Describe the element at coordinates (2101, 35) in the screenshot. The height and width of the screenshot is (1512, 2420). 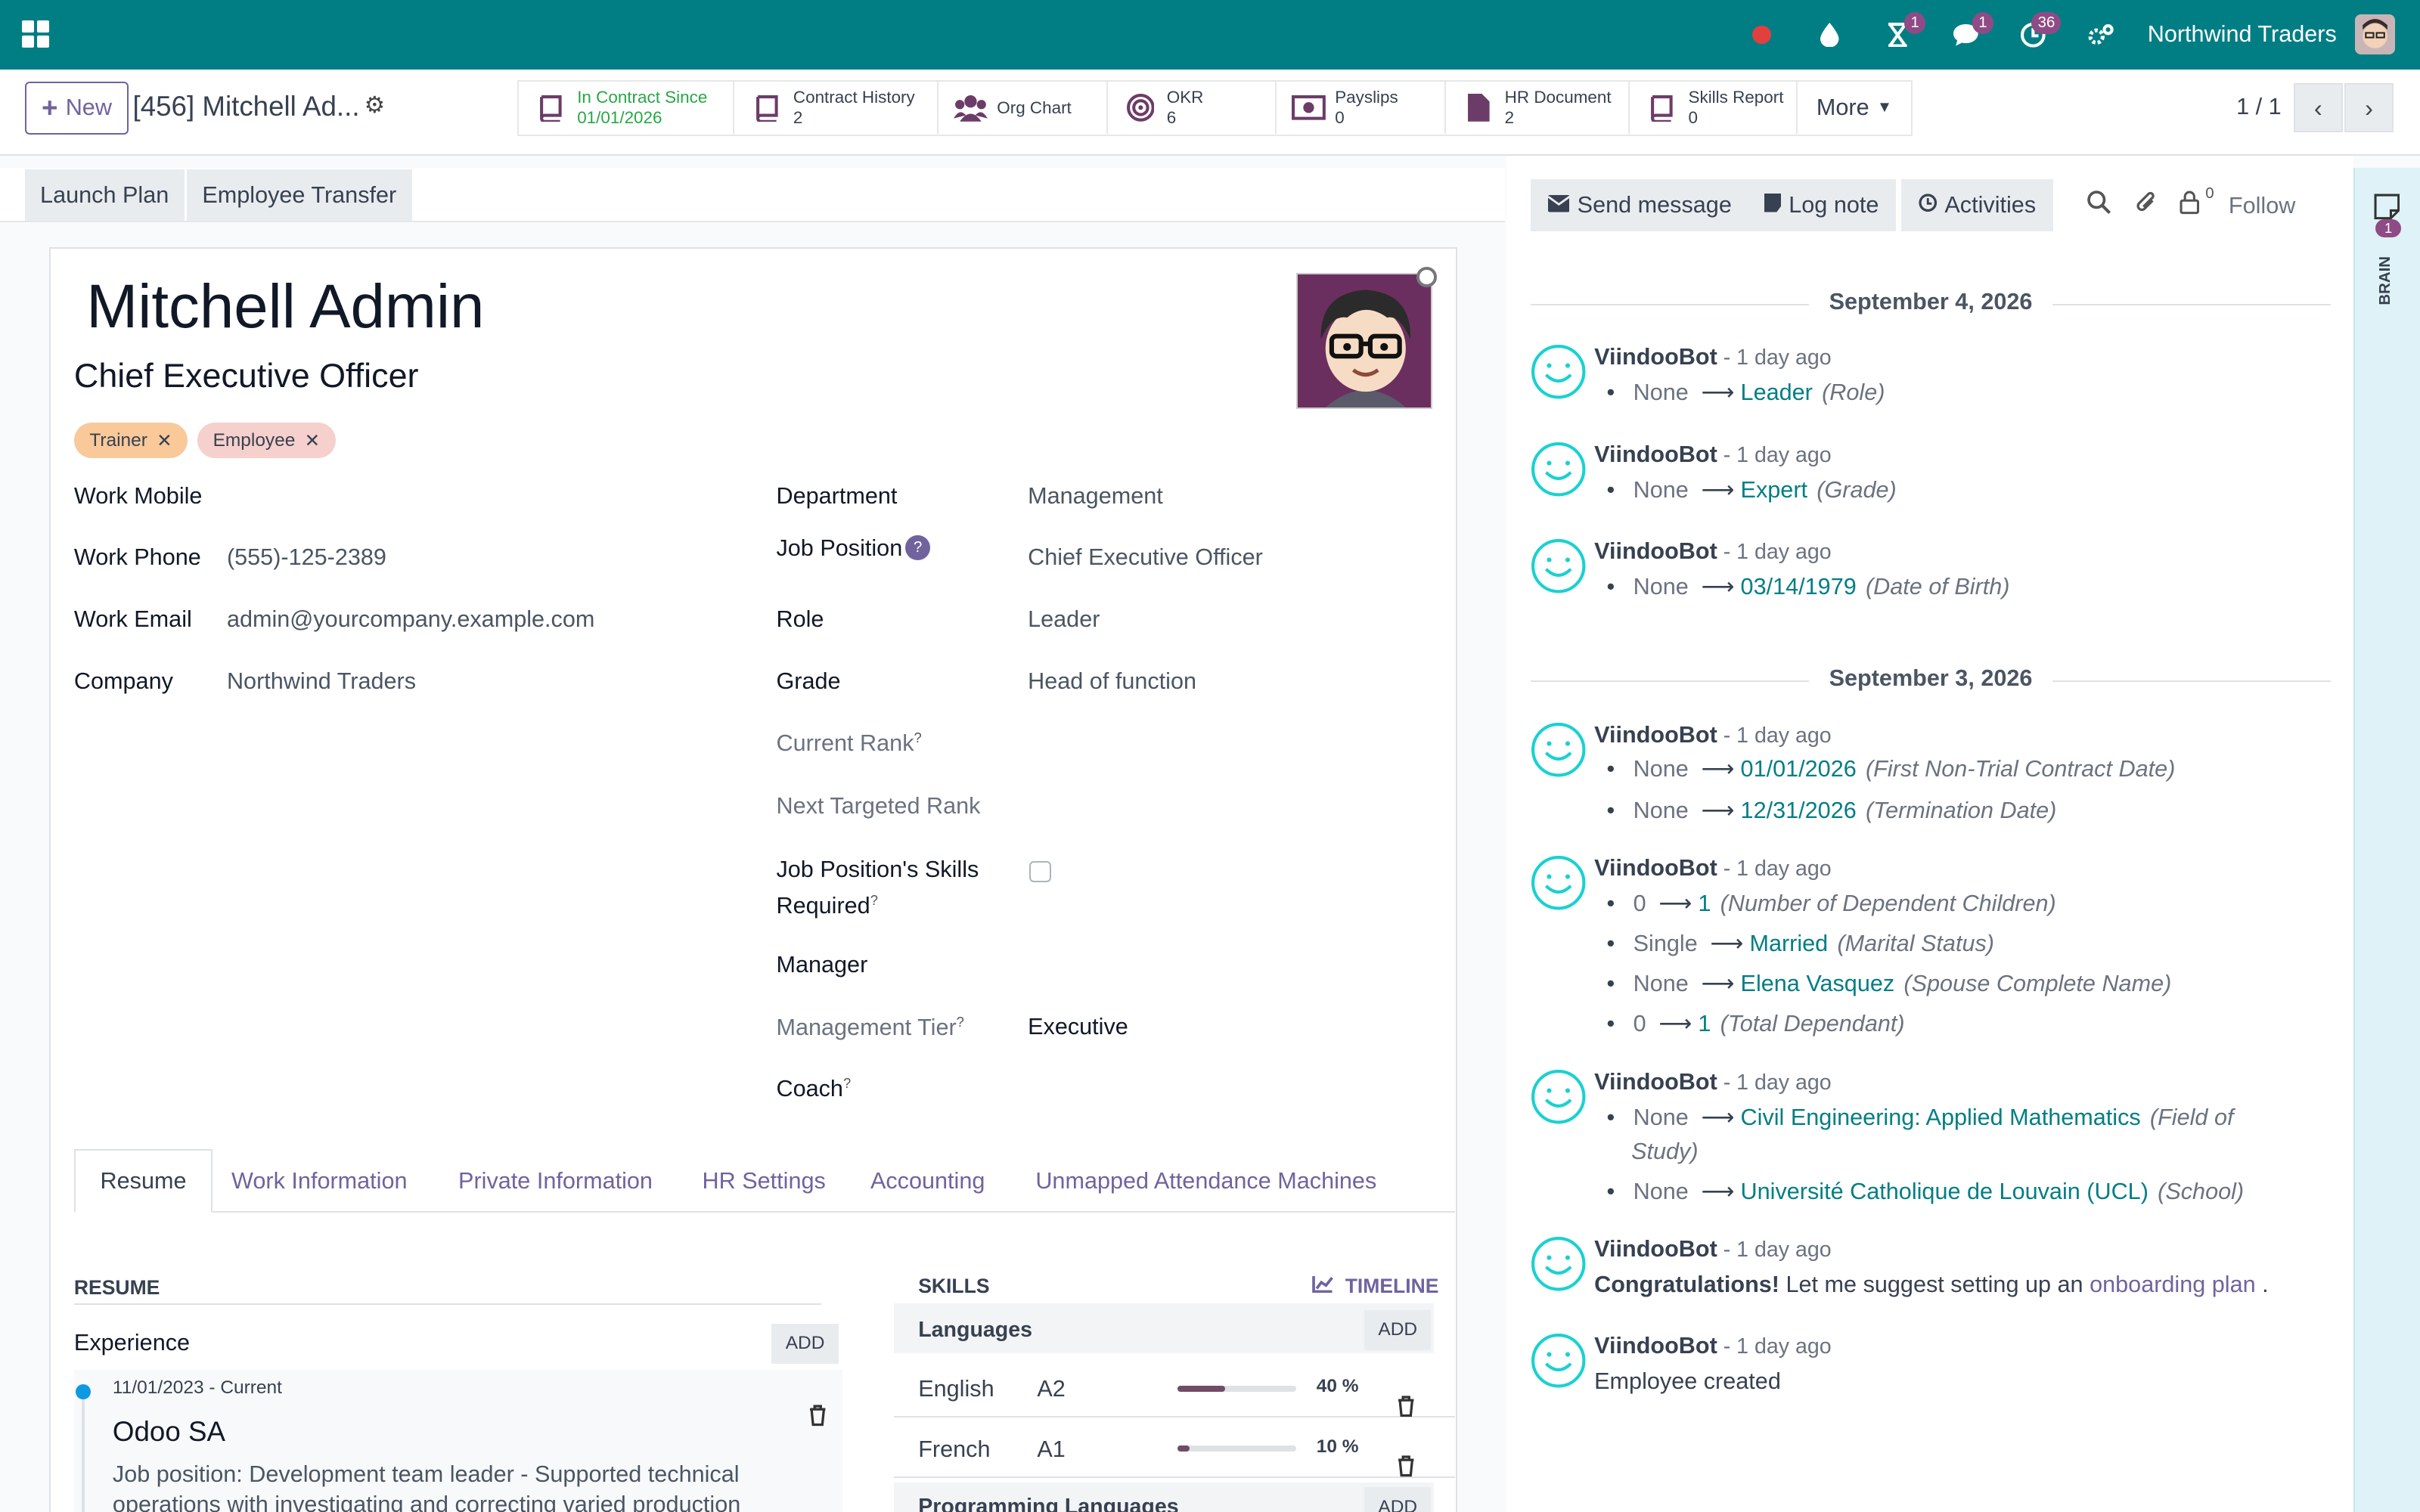
I see `settings-icon` at that location.